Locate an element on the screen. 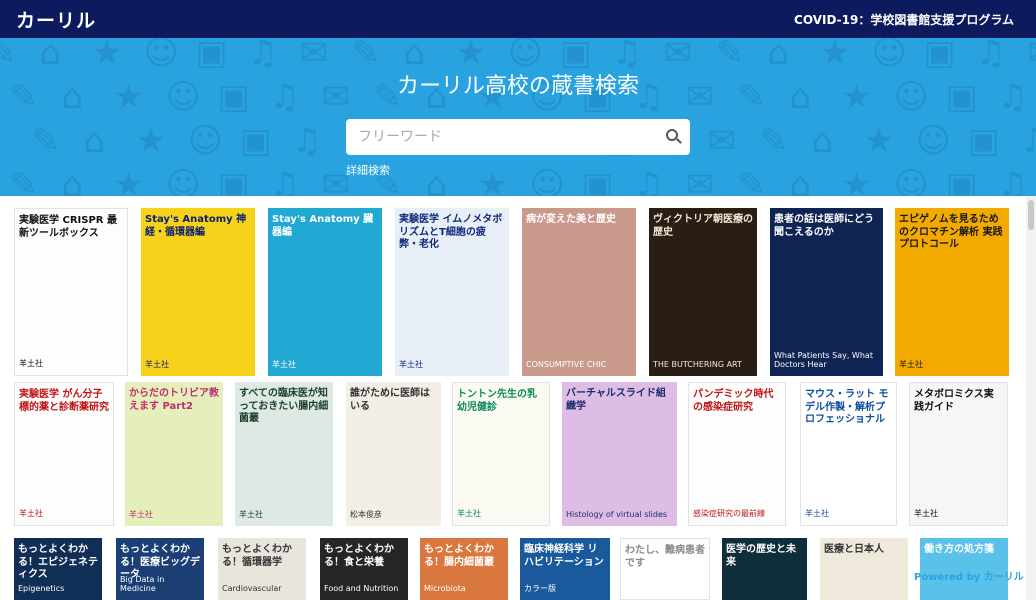  book-subtitle: Cardiovascular is located at coordinates (252, 589).